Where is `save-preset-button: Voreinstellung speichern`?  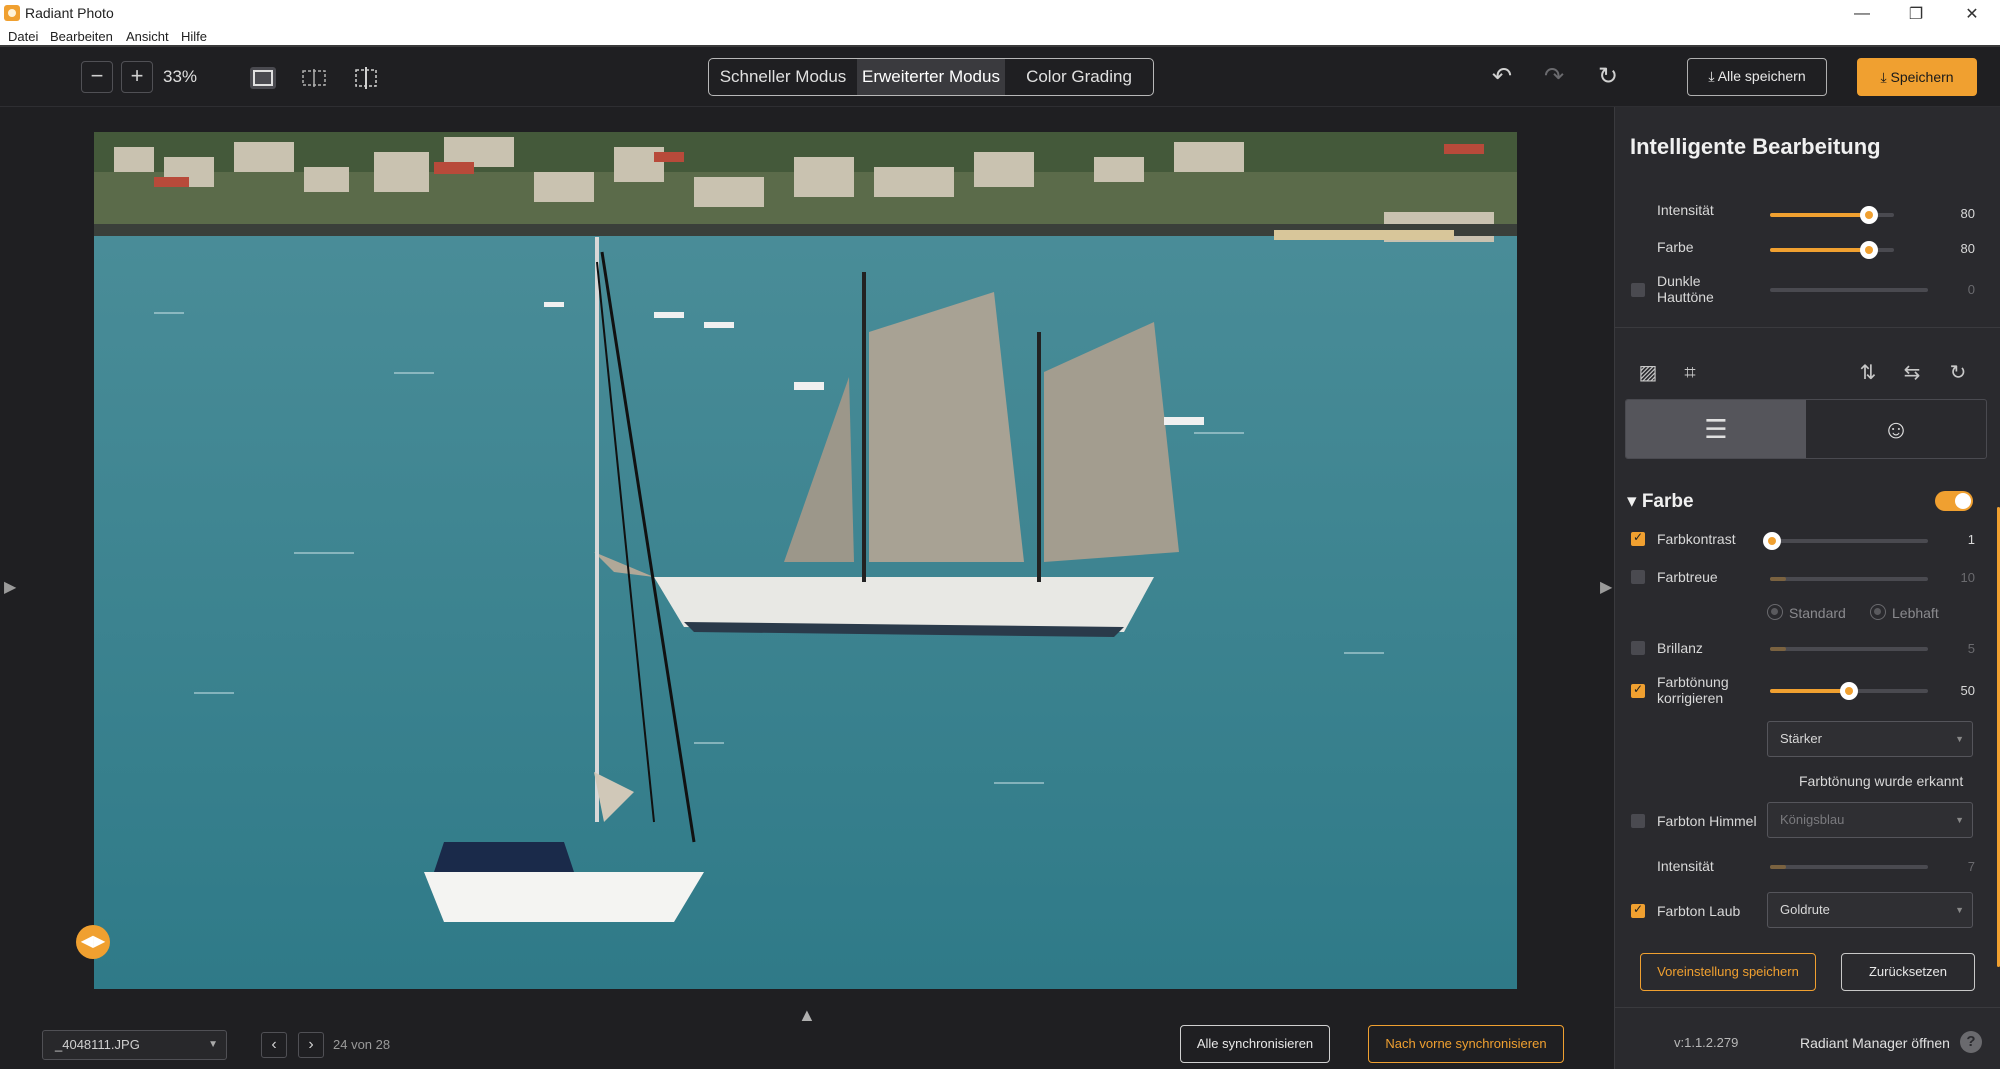
save-preset-button: Voreinstellung speichern is located at coordinates (1728, 972).